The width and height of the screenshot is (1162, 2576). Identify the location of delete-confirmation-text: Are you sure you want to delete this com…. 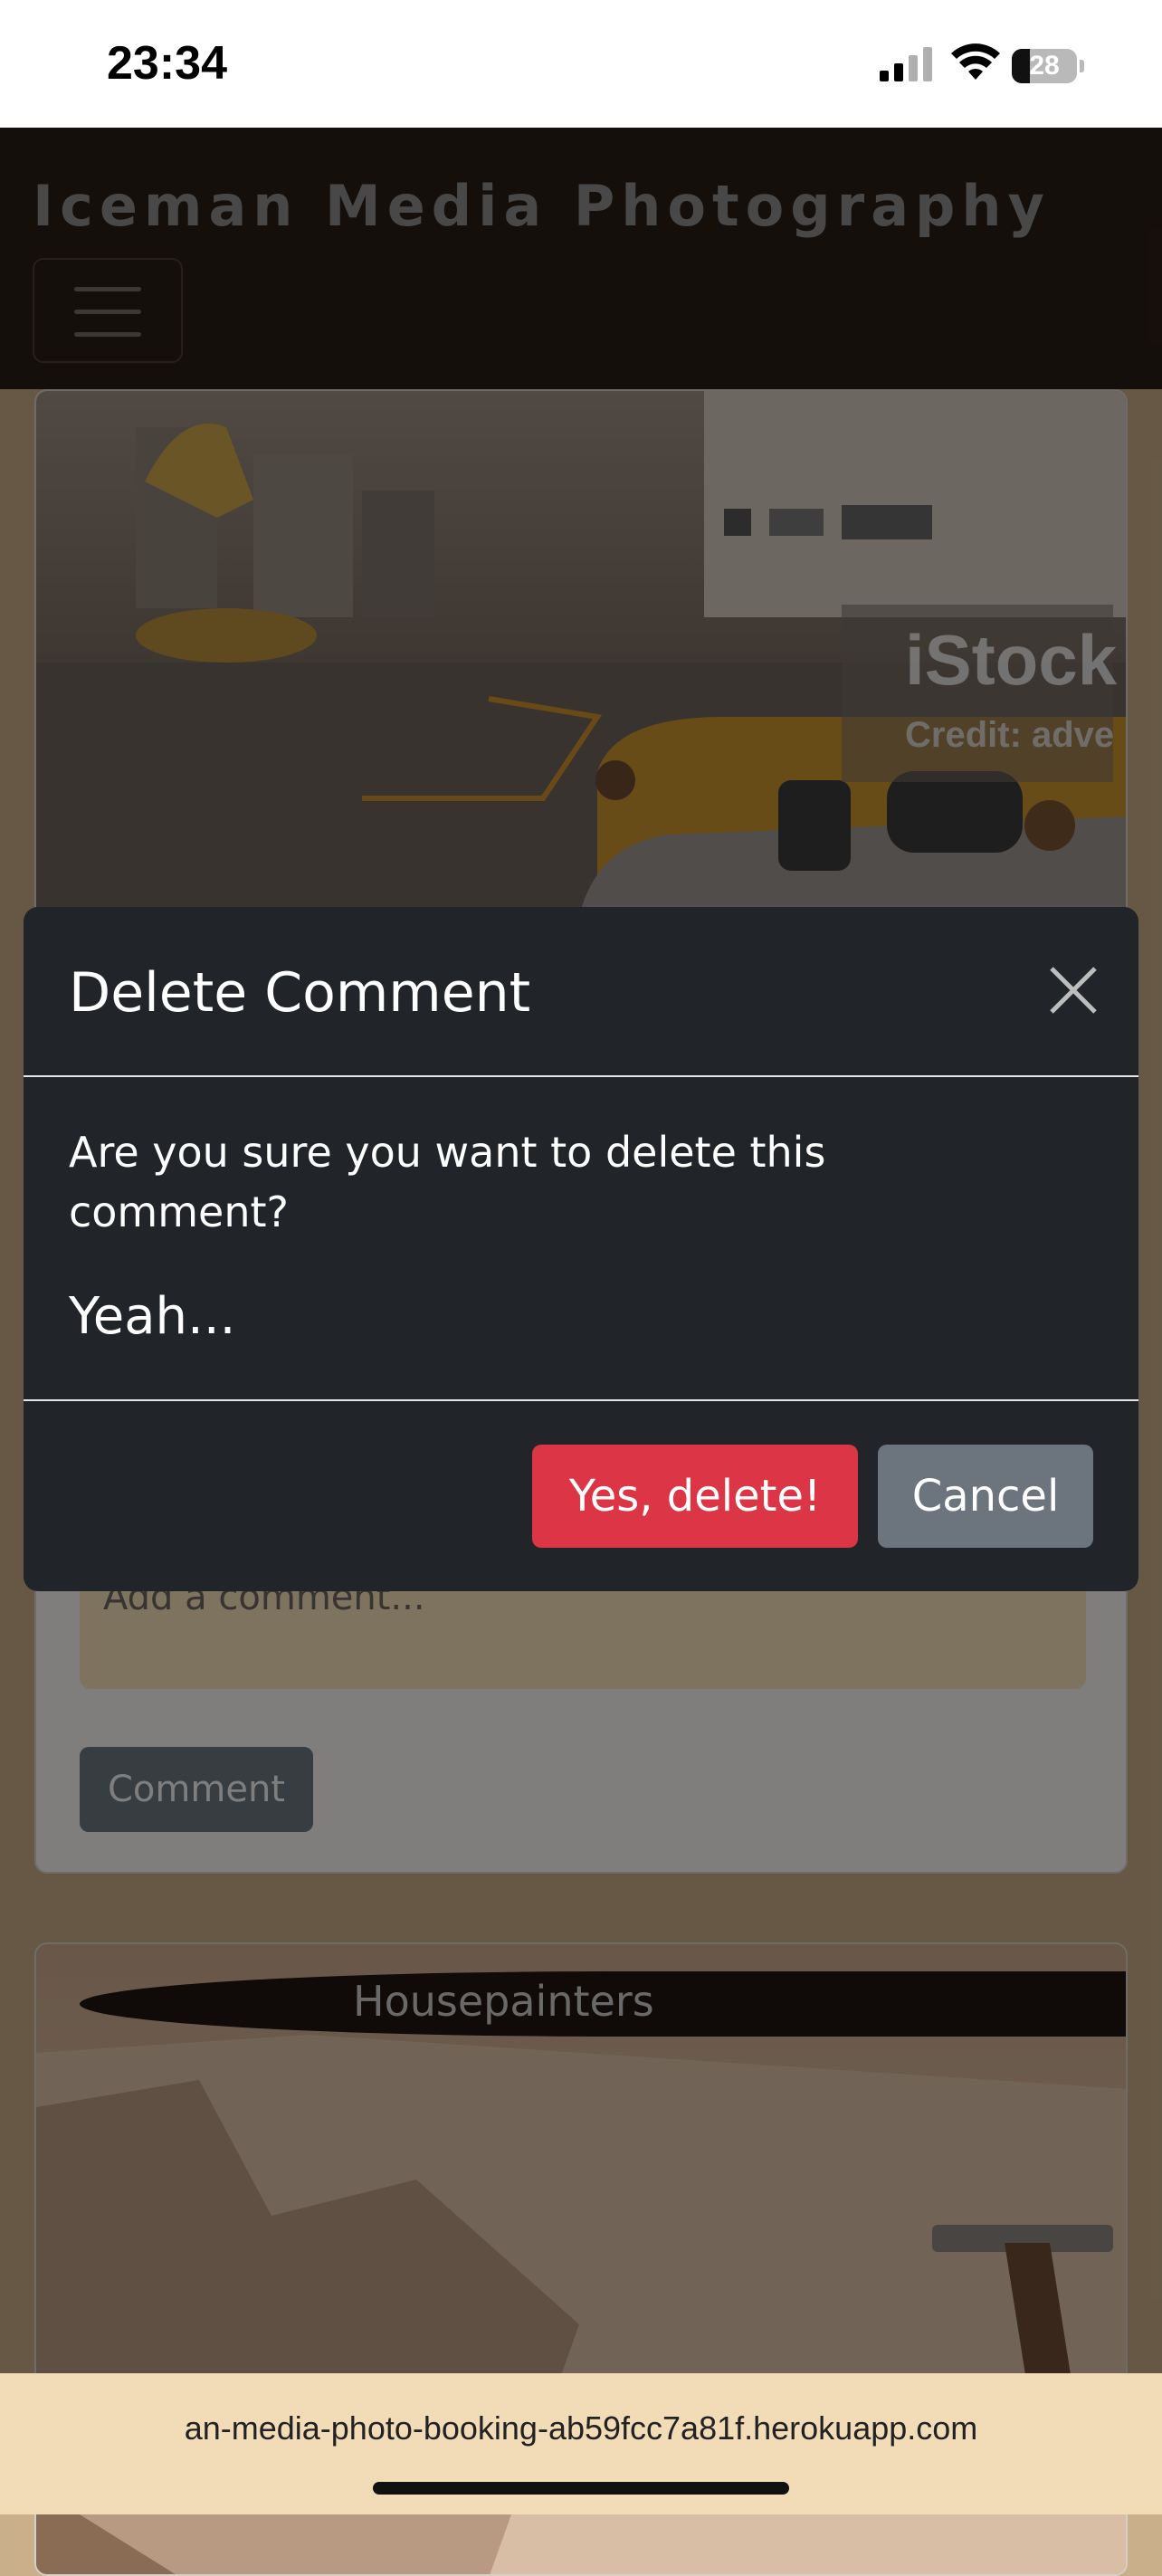
(448, 1182).